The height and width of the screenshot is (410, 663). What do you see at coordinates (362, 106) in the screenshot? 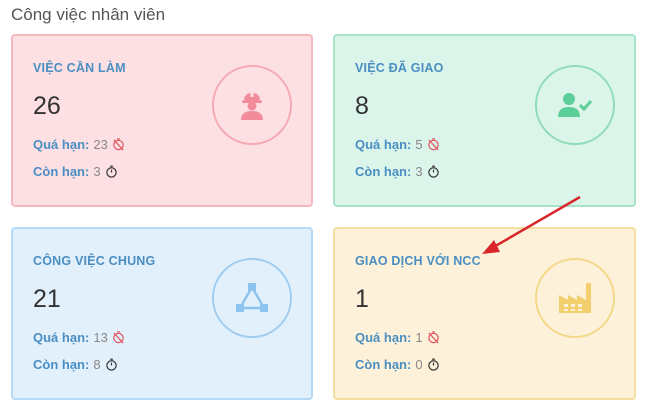
I see `card-count: 8` at bounding box center [362, 106].